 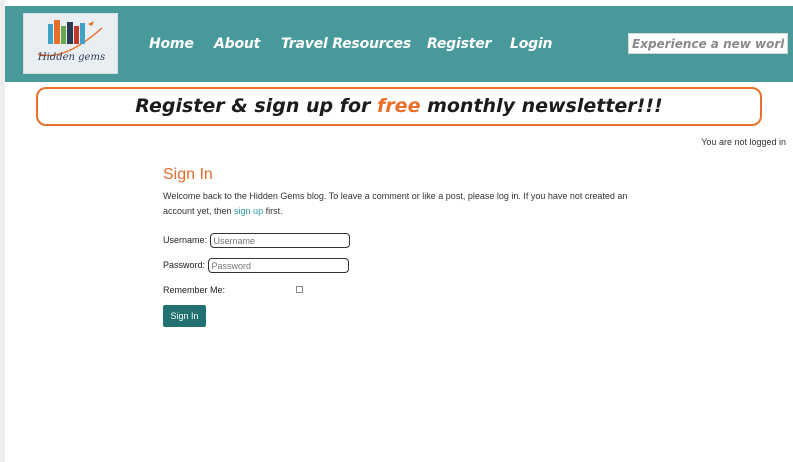 I want to click on intro-after: first., so click(x=273, y=211).